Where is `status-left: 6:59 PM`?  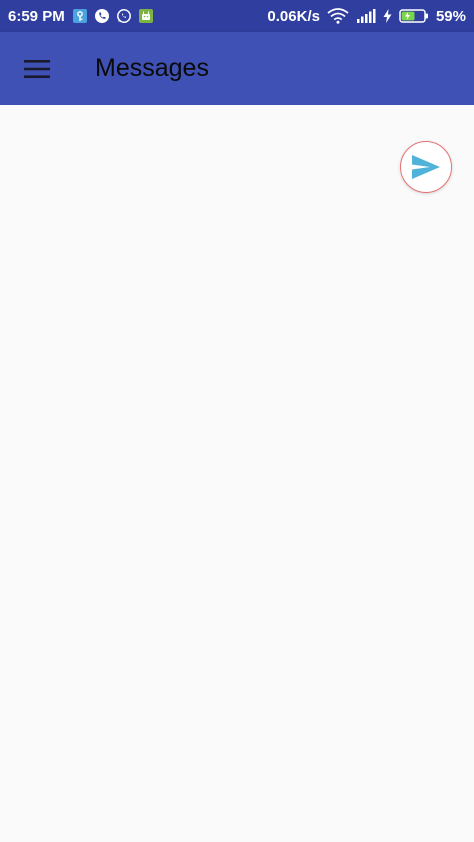
status-left: 6:59 PM is located at coordinates (80, 16).